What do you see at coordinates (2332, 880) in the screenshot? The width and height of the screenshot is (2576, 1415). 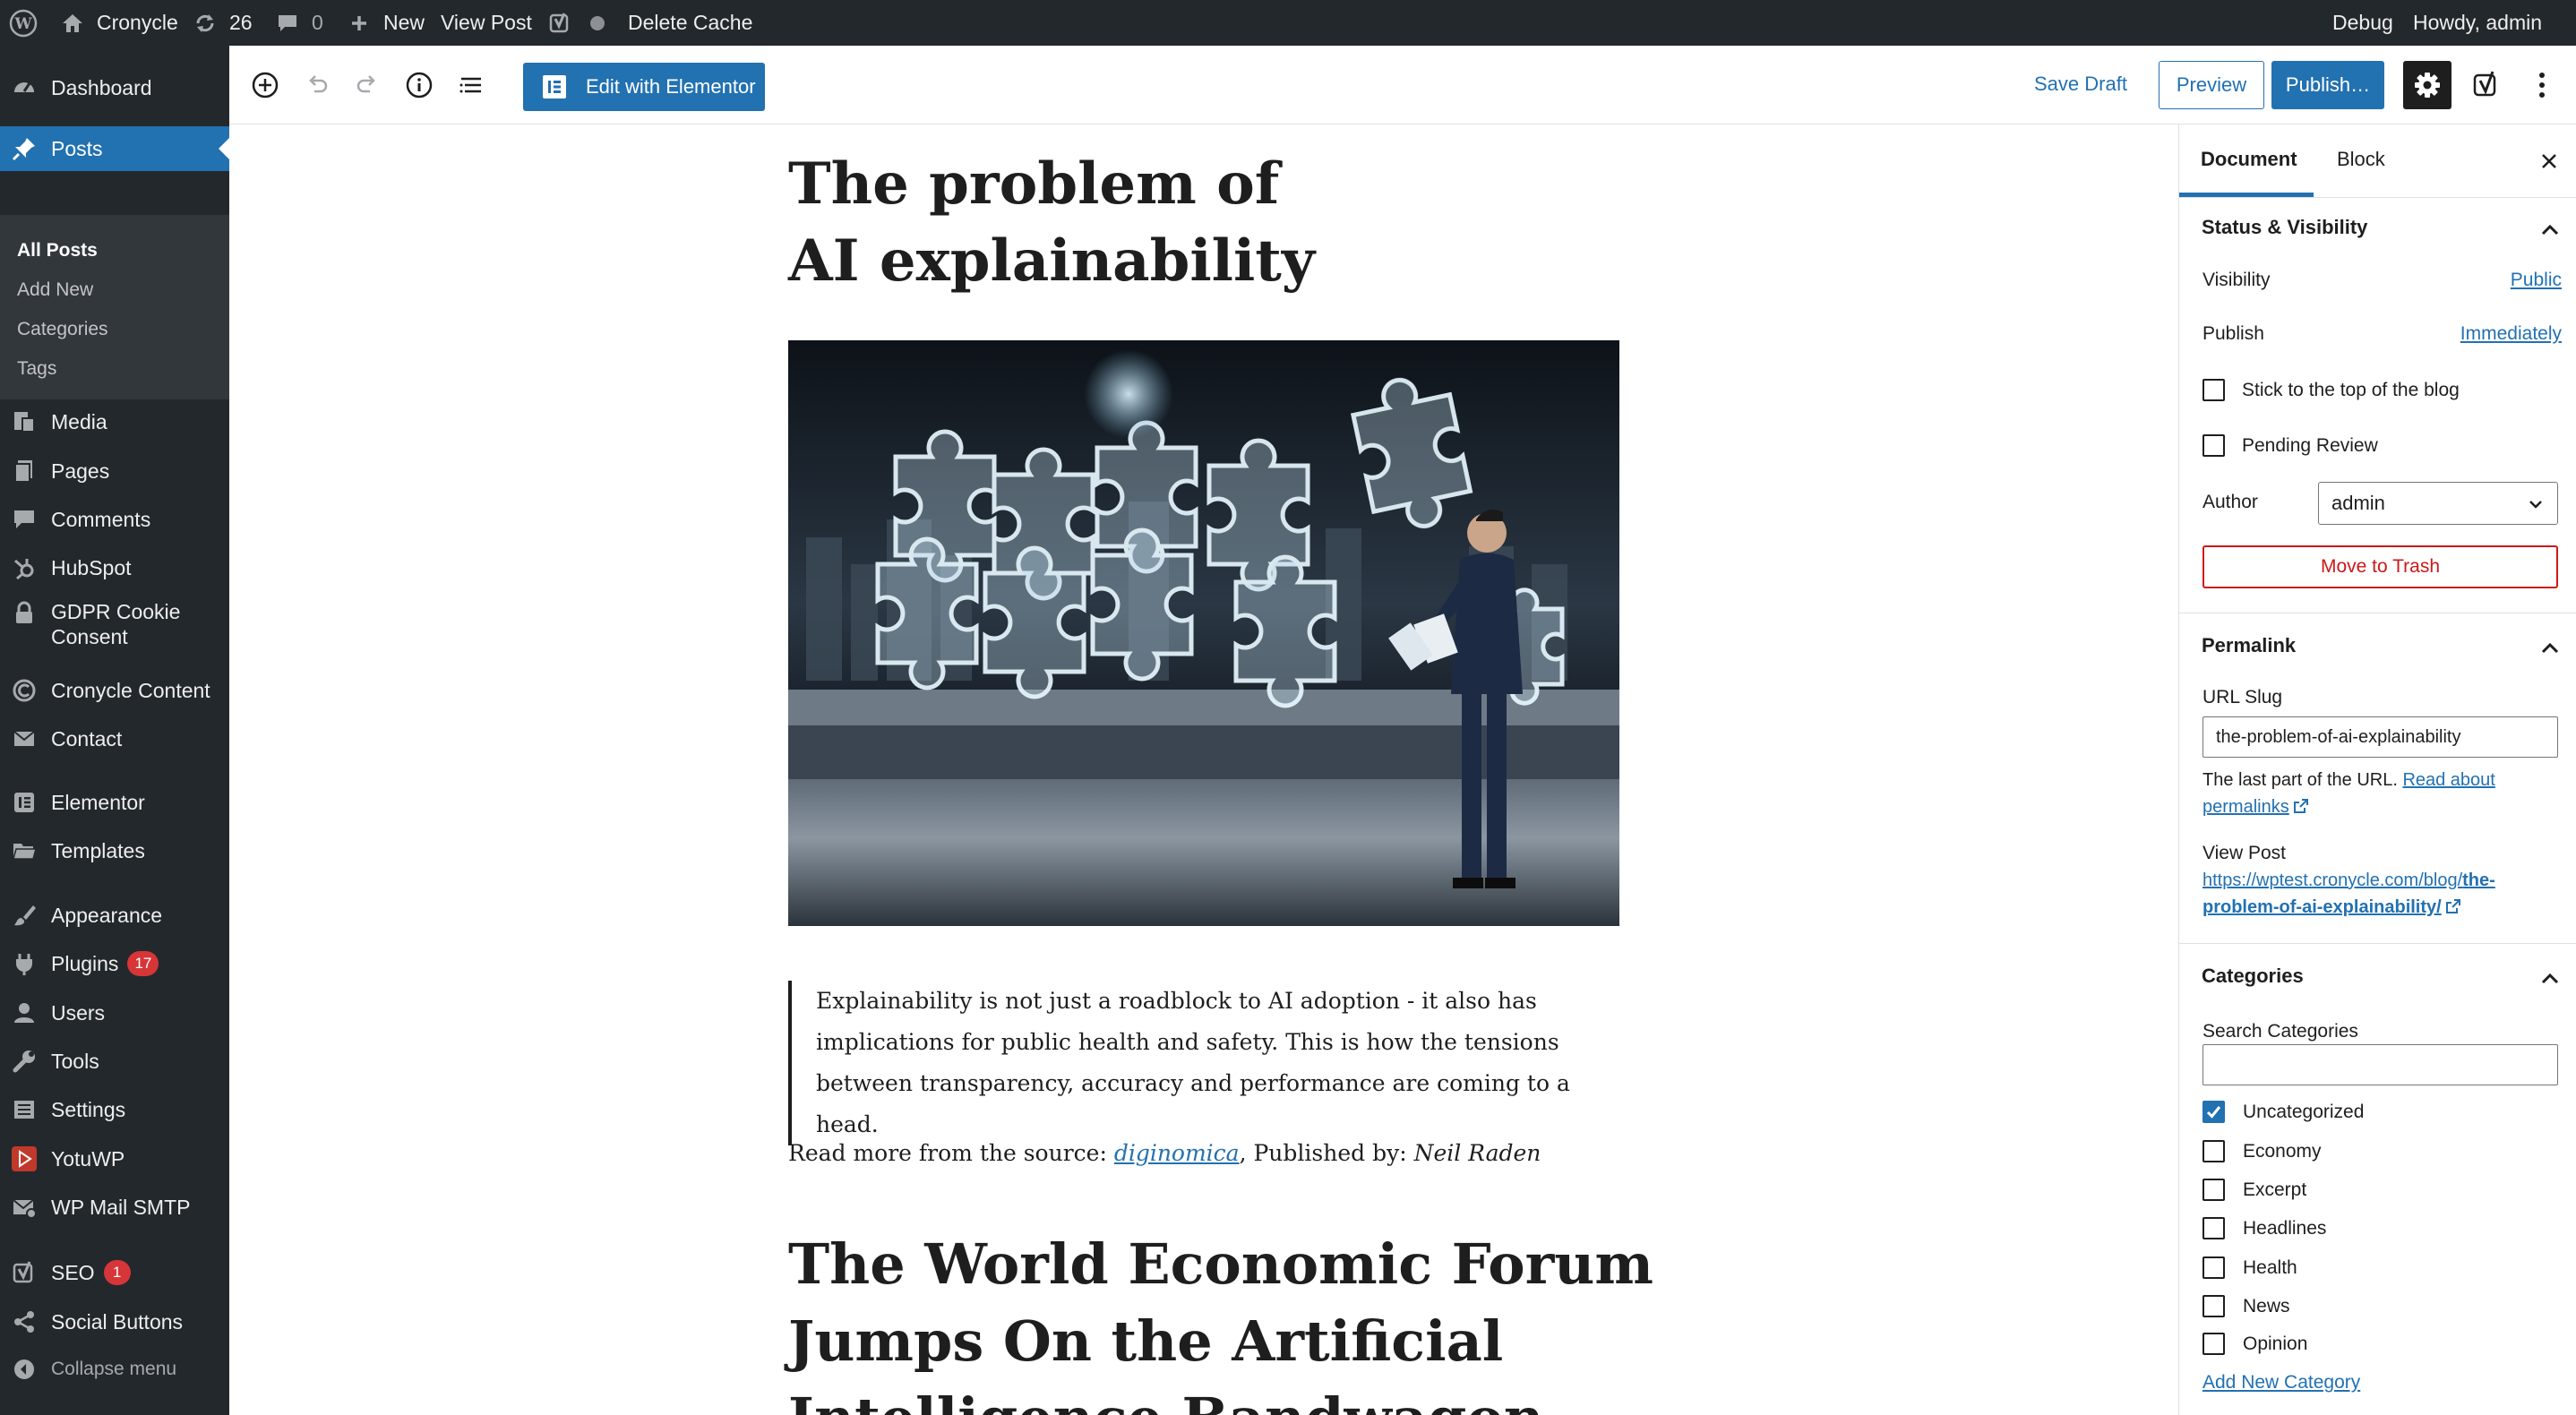 I see `post-url-prefix-link: https://wptest.cronycle.com/blog/` at bounding box center [2332, 880].